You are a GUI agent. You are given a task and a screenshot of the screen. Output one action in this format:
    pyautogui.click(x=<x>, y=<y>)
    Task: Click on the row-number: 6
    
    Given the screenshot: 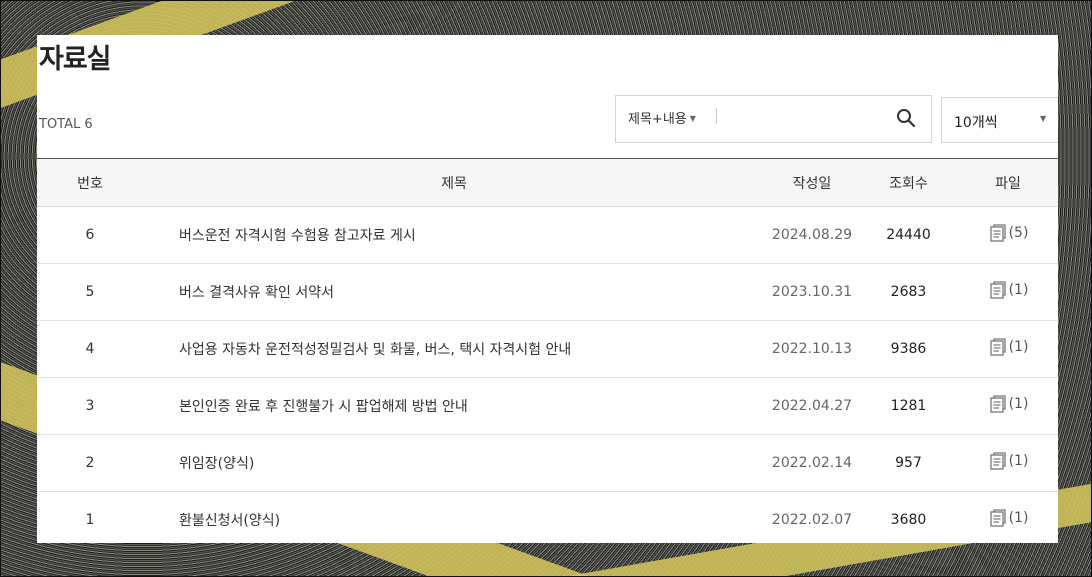 What is the action you would take?
    pyautogui.click(x=90, y=235)
    